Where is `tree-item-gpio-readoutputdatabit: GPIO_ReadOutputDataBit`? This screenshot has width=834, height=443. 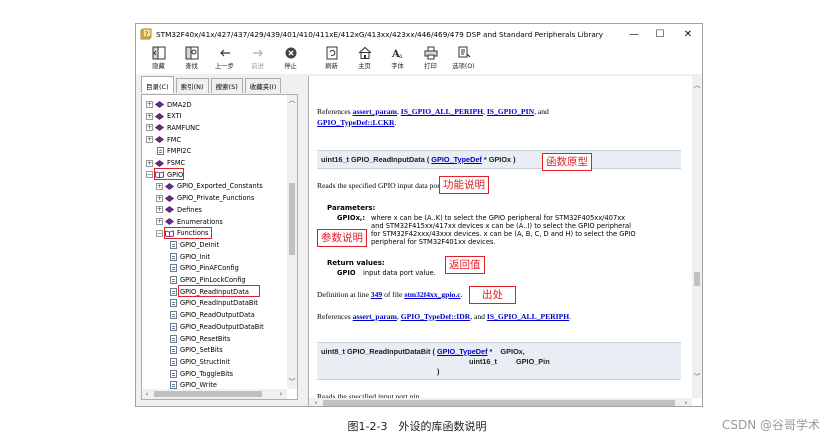 tree-item-gpio-readoutputdatabit: GPIO_ReadOutputDataBit is located at coordinates (217, 326).